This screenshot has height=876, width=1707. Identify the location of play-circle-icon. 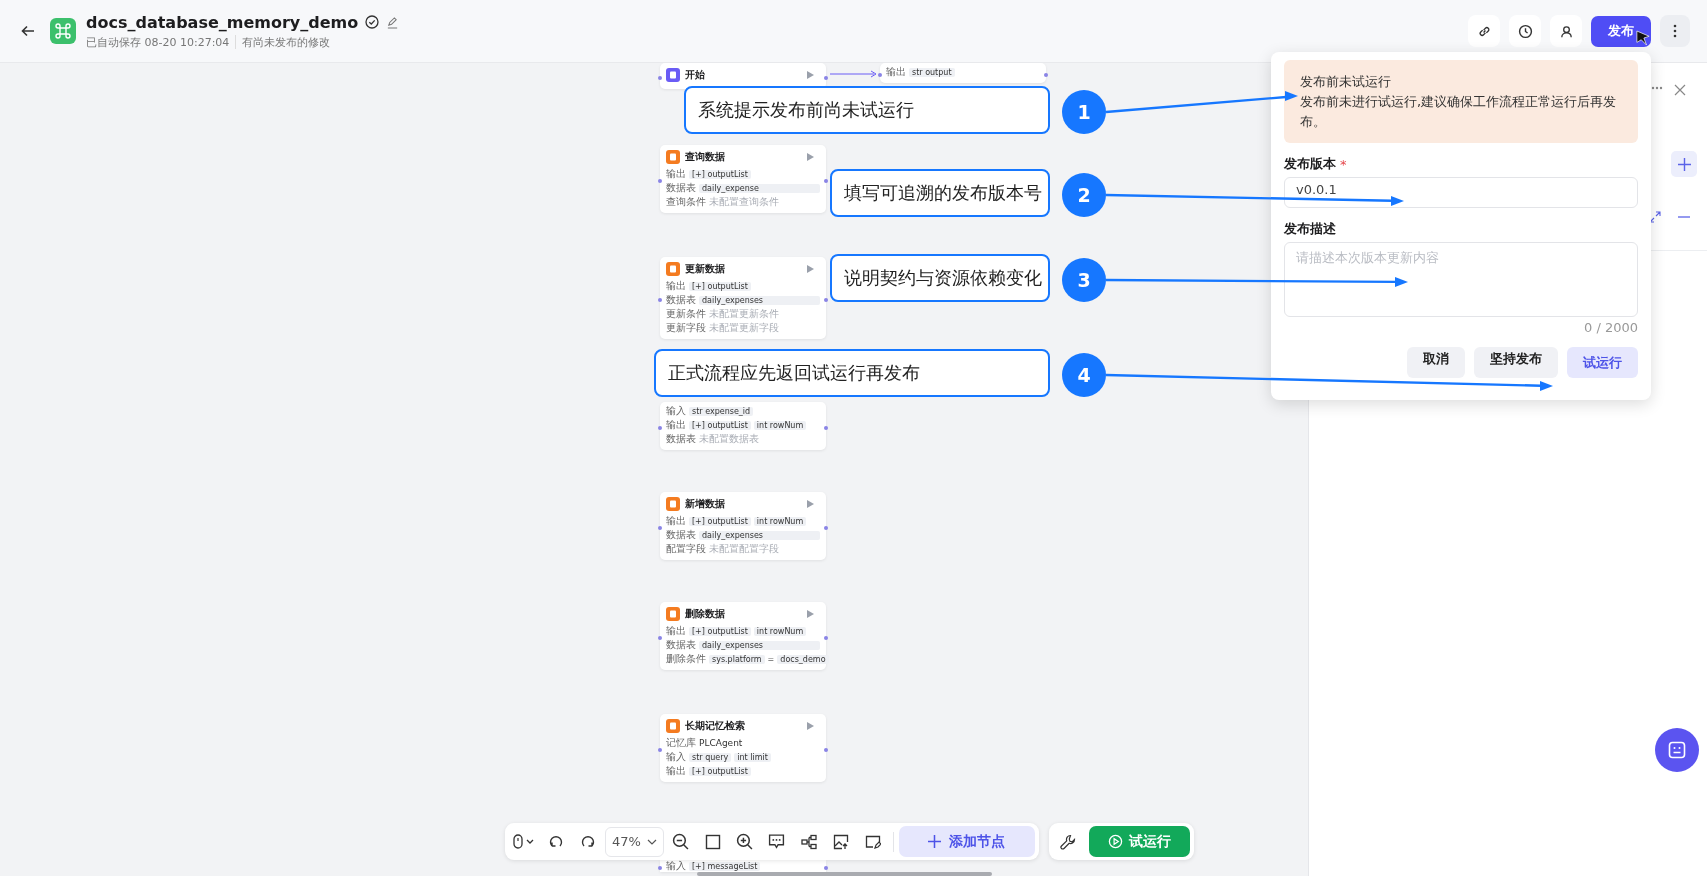
(1115, 841).